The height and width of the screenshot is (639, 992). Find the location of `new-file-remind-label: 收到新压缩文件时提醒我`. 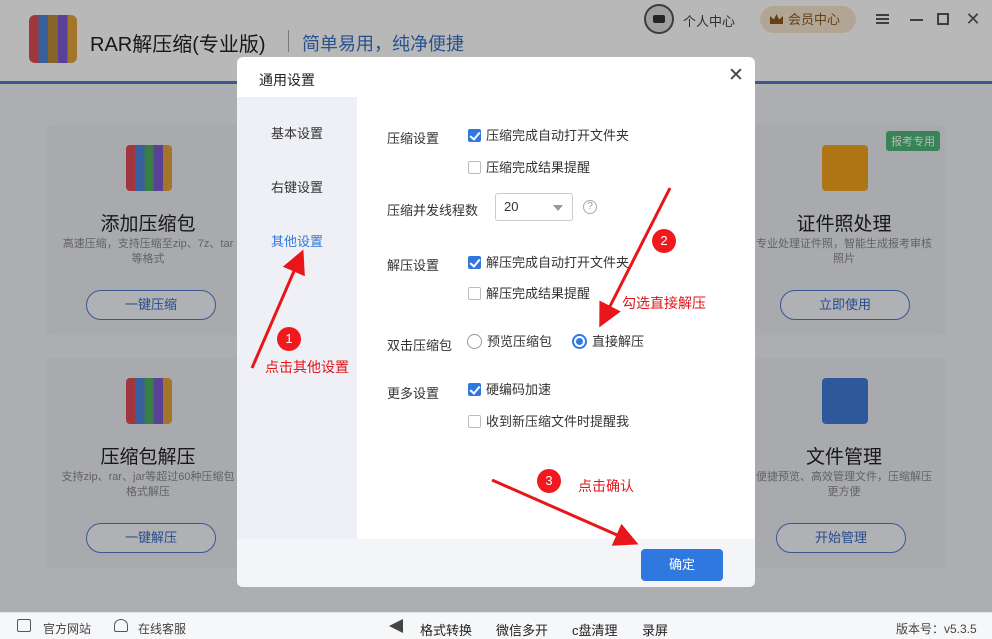

new-file-remind-label: 收到新压缩文件时提醒我 is located at coordinates (558, 421).